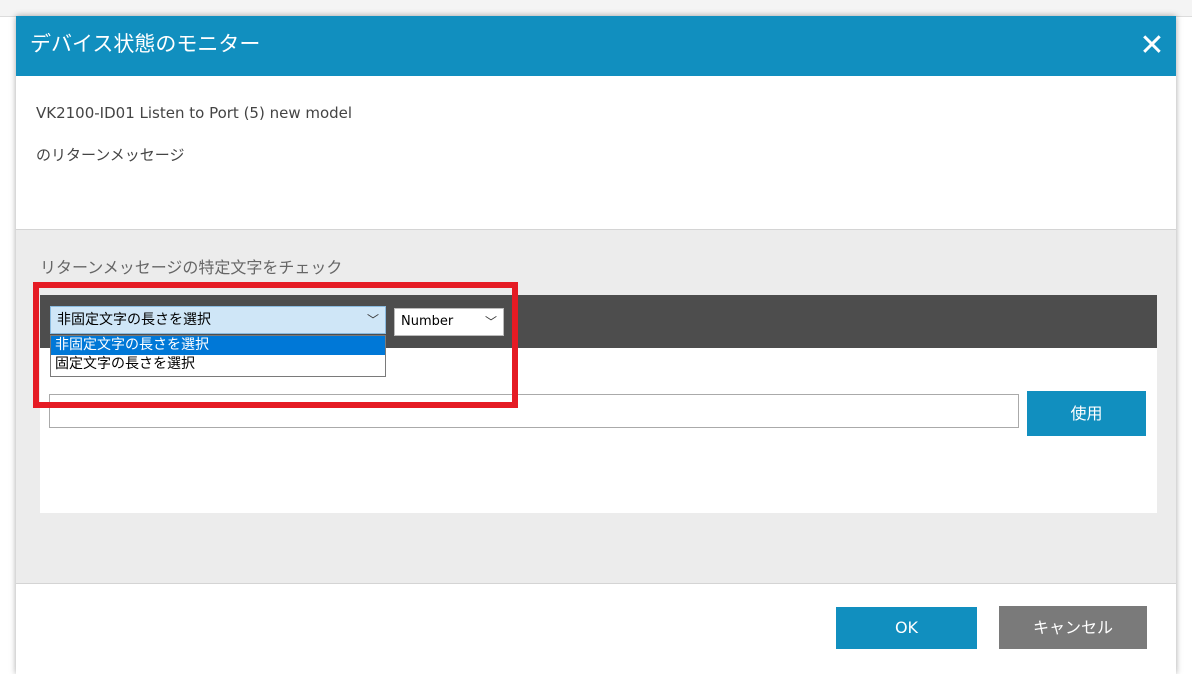 The height and width of the screenshot is (674, 1192). I want to click on dialog-titlebar: デバイス状態のモニター ✕, so click(596, 46).